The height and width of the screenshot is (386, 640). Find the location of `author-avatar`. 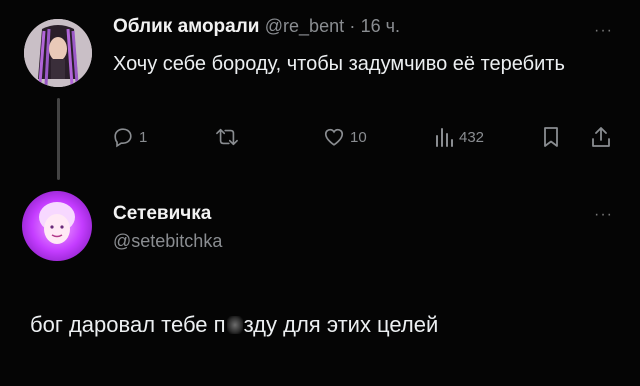

author-avatar is located at coordinates (58, 53).